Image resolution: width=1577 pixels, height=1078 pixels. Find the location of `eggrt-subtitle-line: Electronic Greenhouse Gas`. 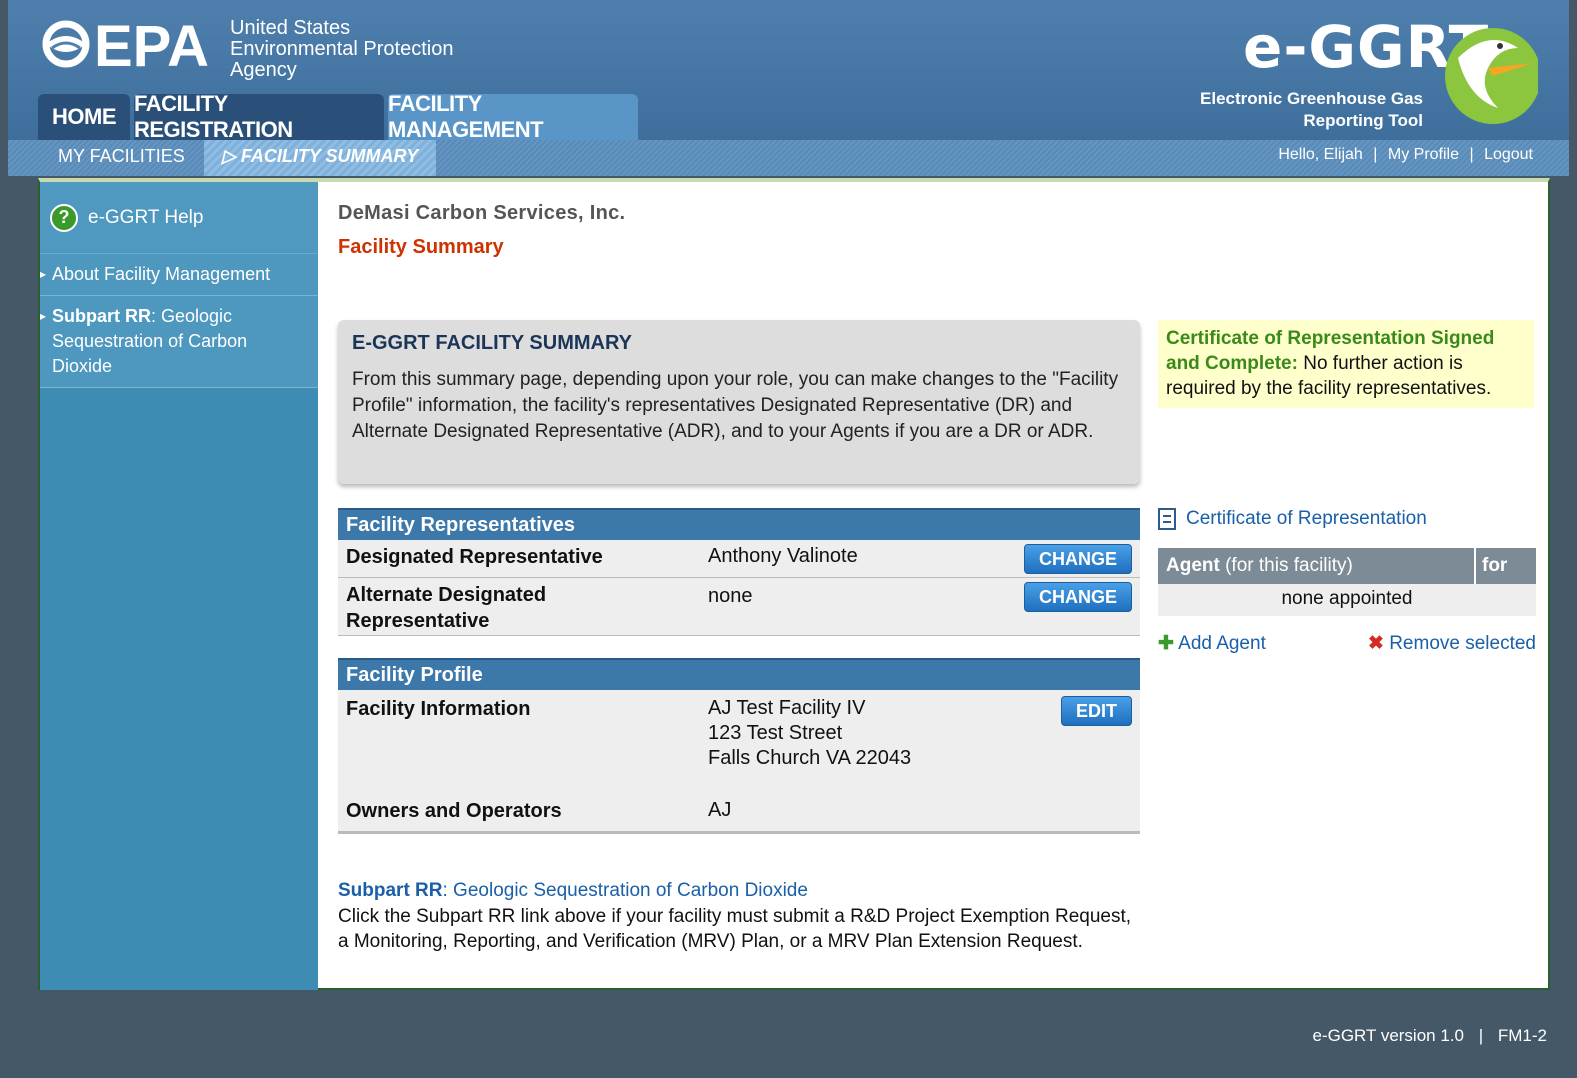

eggrt-subtitle-line: Electronic Greenhouse Gas is located at coordinates (1311, 98).